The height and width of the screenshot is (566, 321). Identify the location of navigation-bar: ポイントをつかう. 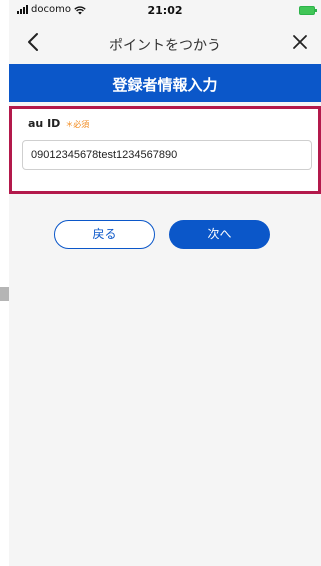
(165, 43).